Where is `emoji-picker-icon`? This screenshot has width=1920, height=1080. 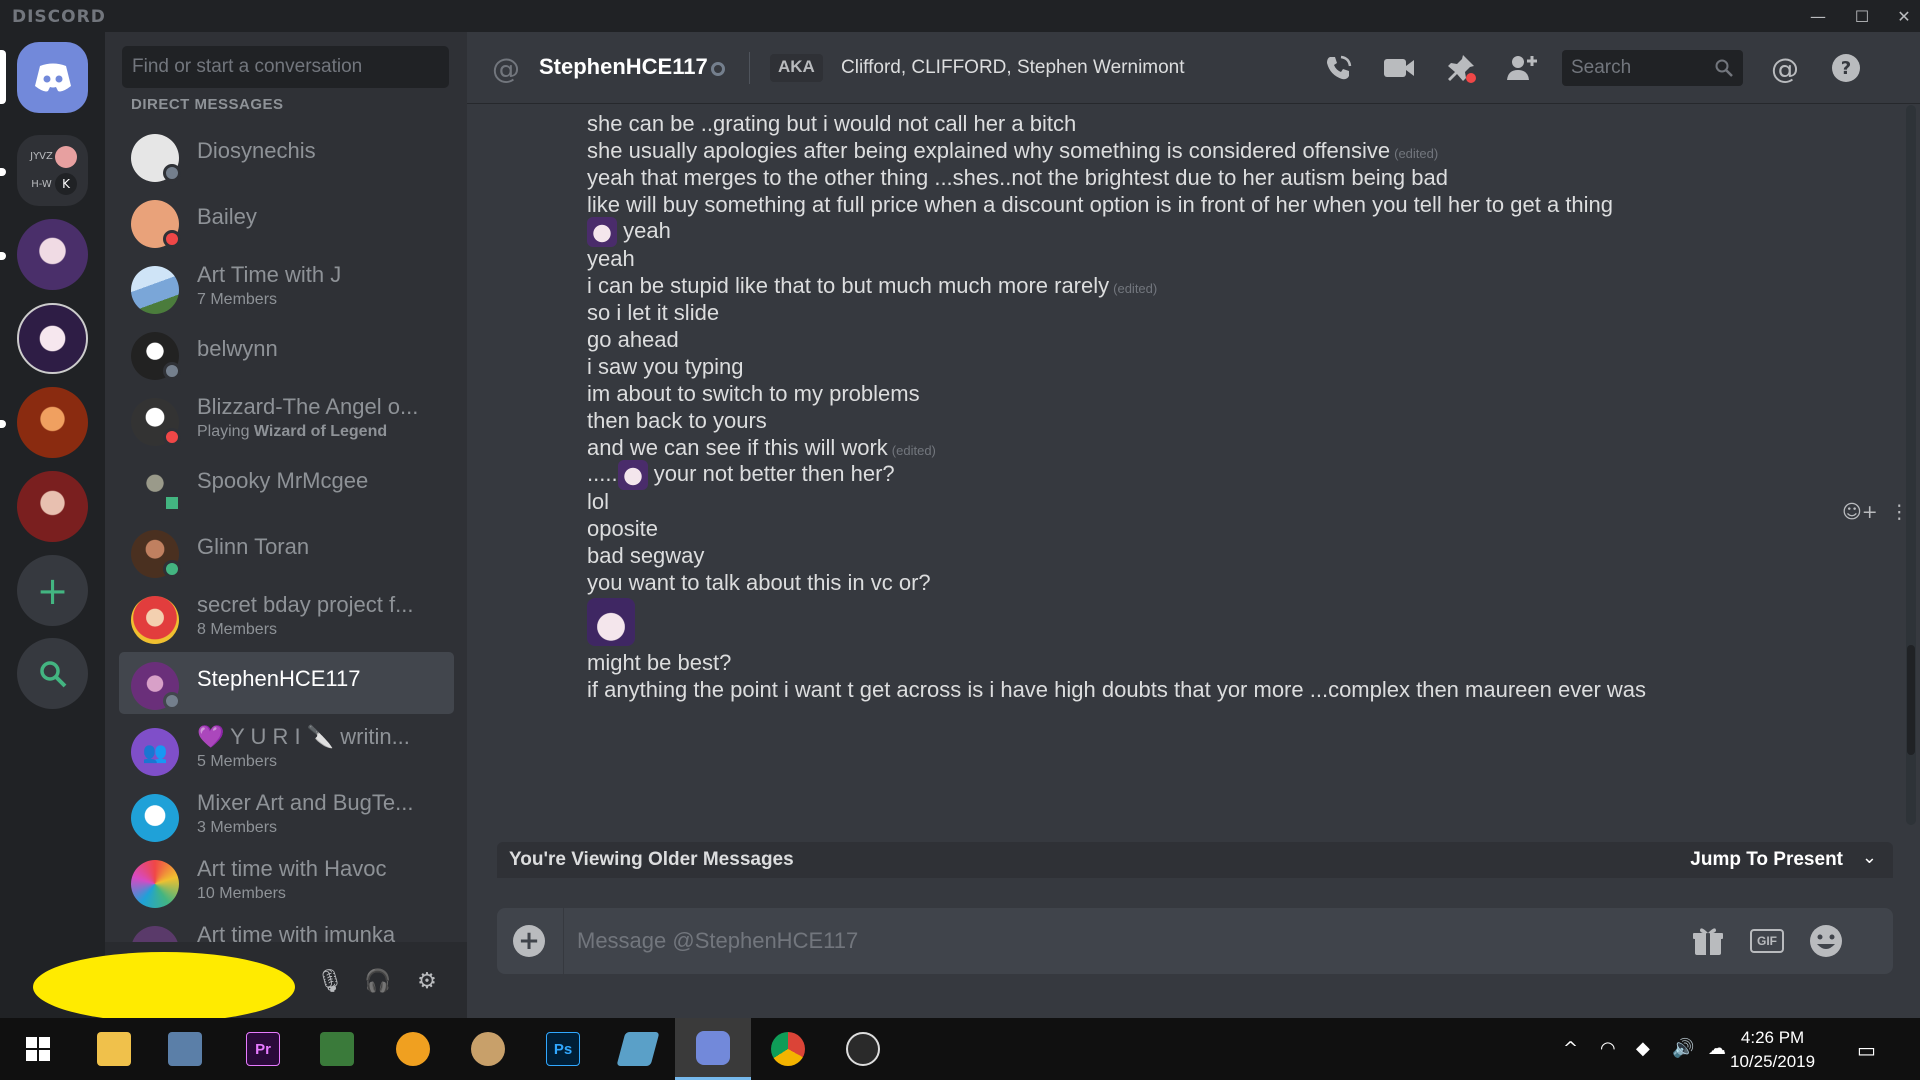 emoji-picker-icon is located at coordinates (1826, 941).